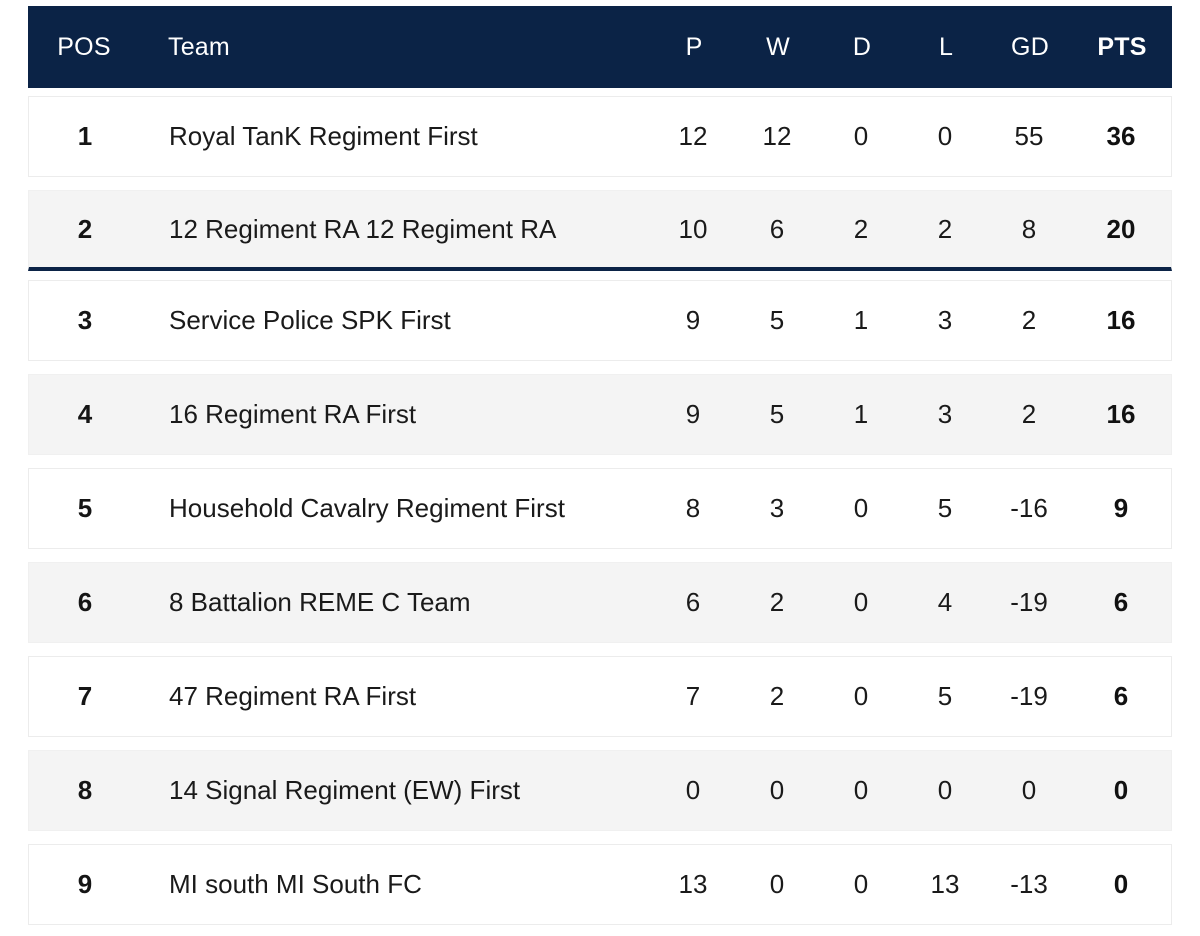 Image resolution: width=1200 pixels, height=936 pixels. Describe the element at coordinates (396, 47) in the screenshot. I see `column-header-team: Team` at that location.